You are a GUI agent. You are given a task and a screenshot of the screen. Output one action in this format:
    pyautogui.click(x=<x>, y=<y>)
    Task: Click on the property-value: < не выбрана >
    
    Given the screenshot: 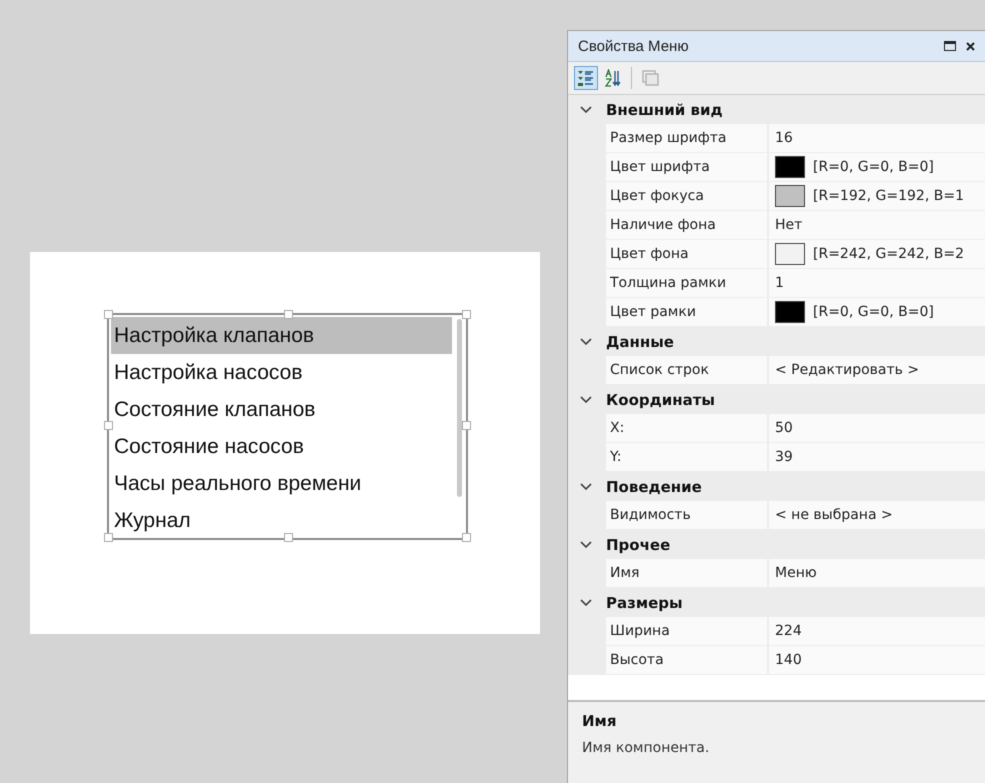 What is the action you would take?
    pyautogui.click(x=877, y=515)
    